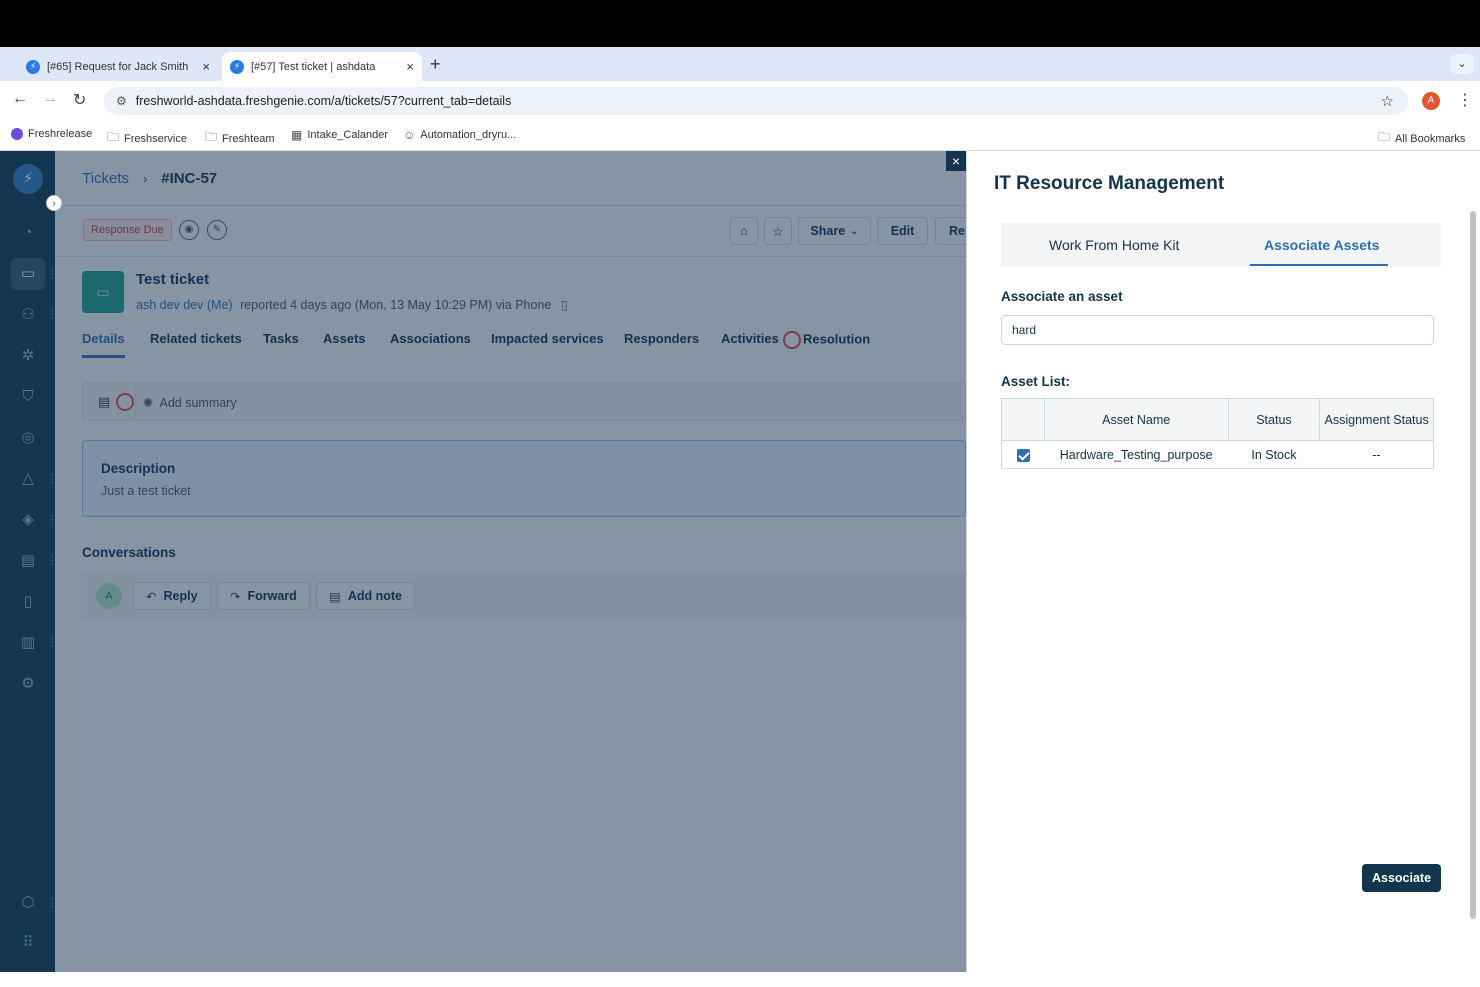  Describe the element at coordinates (20, 99) in the screenshot. I see `back-icon: ←` at that location.